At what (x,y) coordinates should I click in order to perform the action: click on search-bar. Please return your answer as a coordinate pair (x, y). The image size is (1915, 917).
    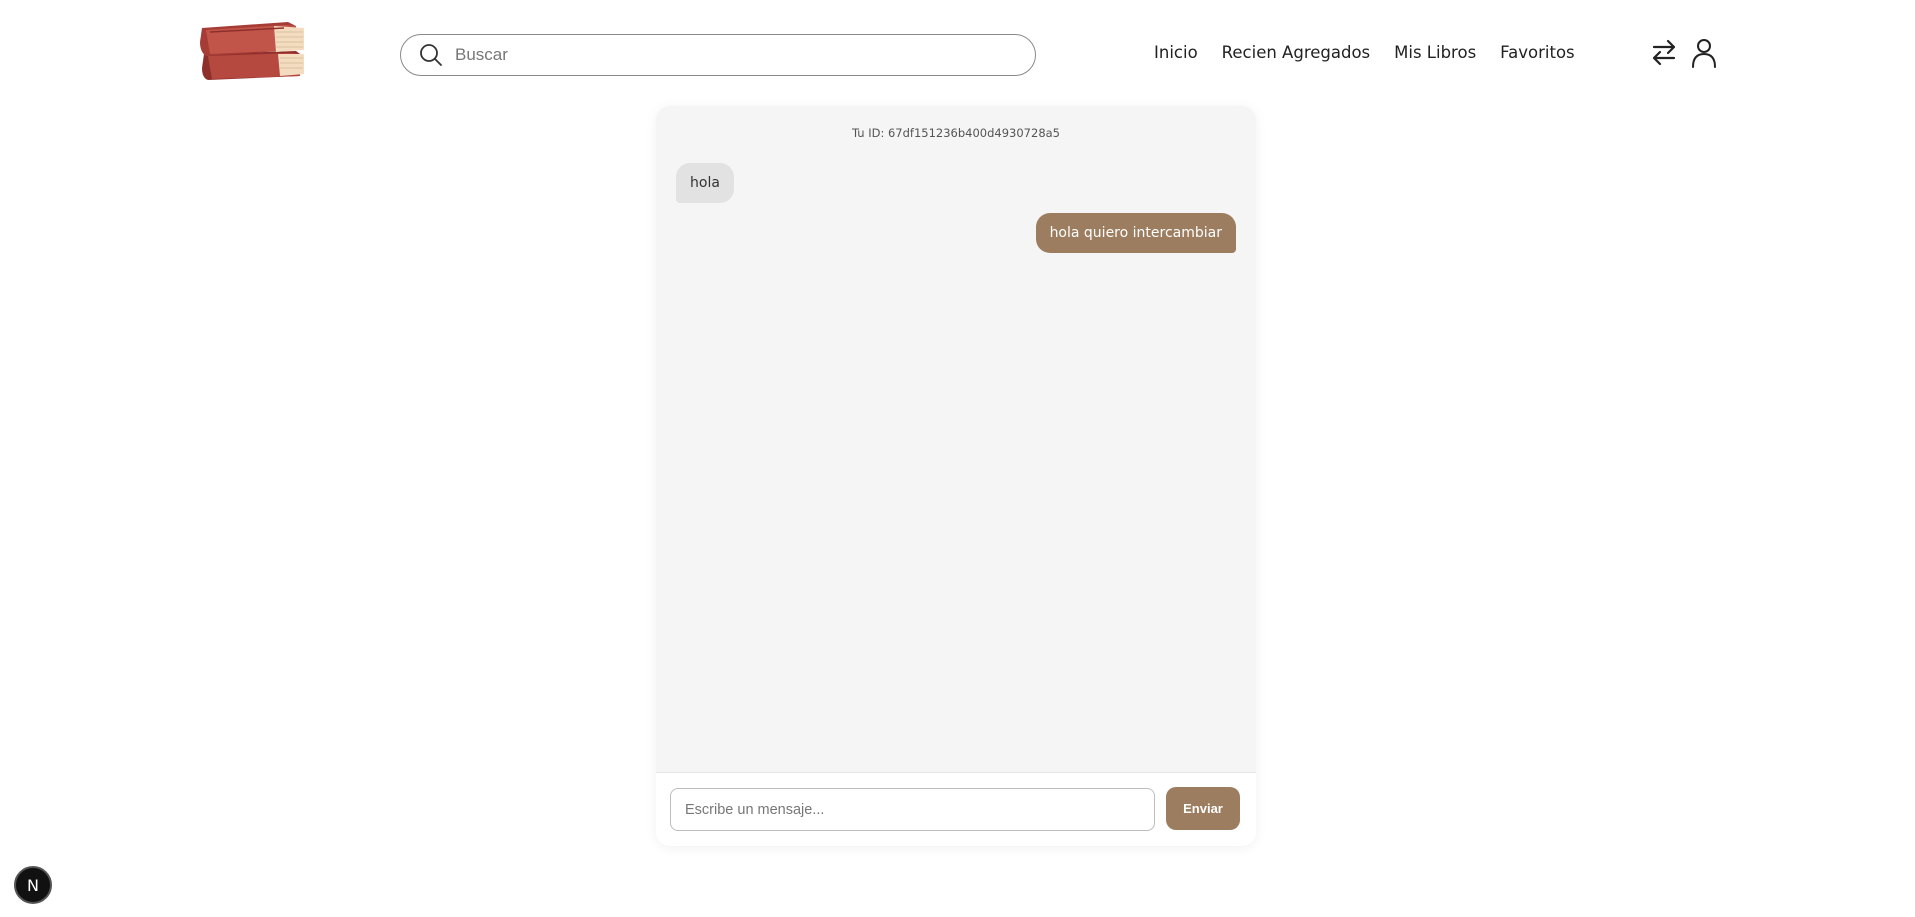
    Looking at the image, I should click on (718, 55).